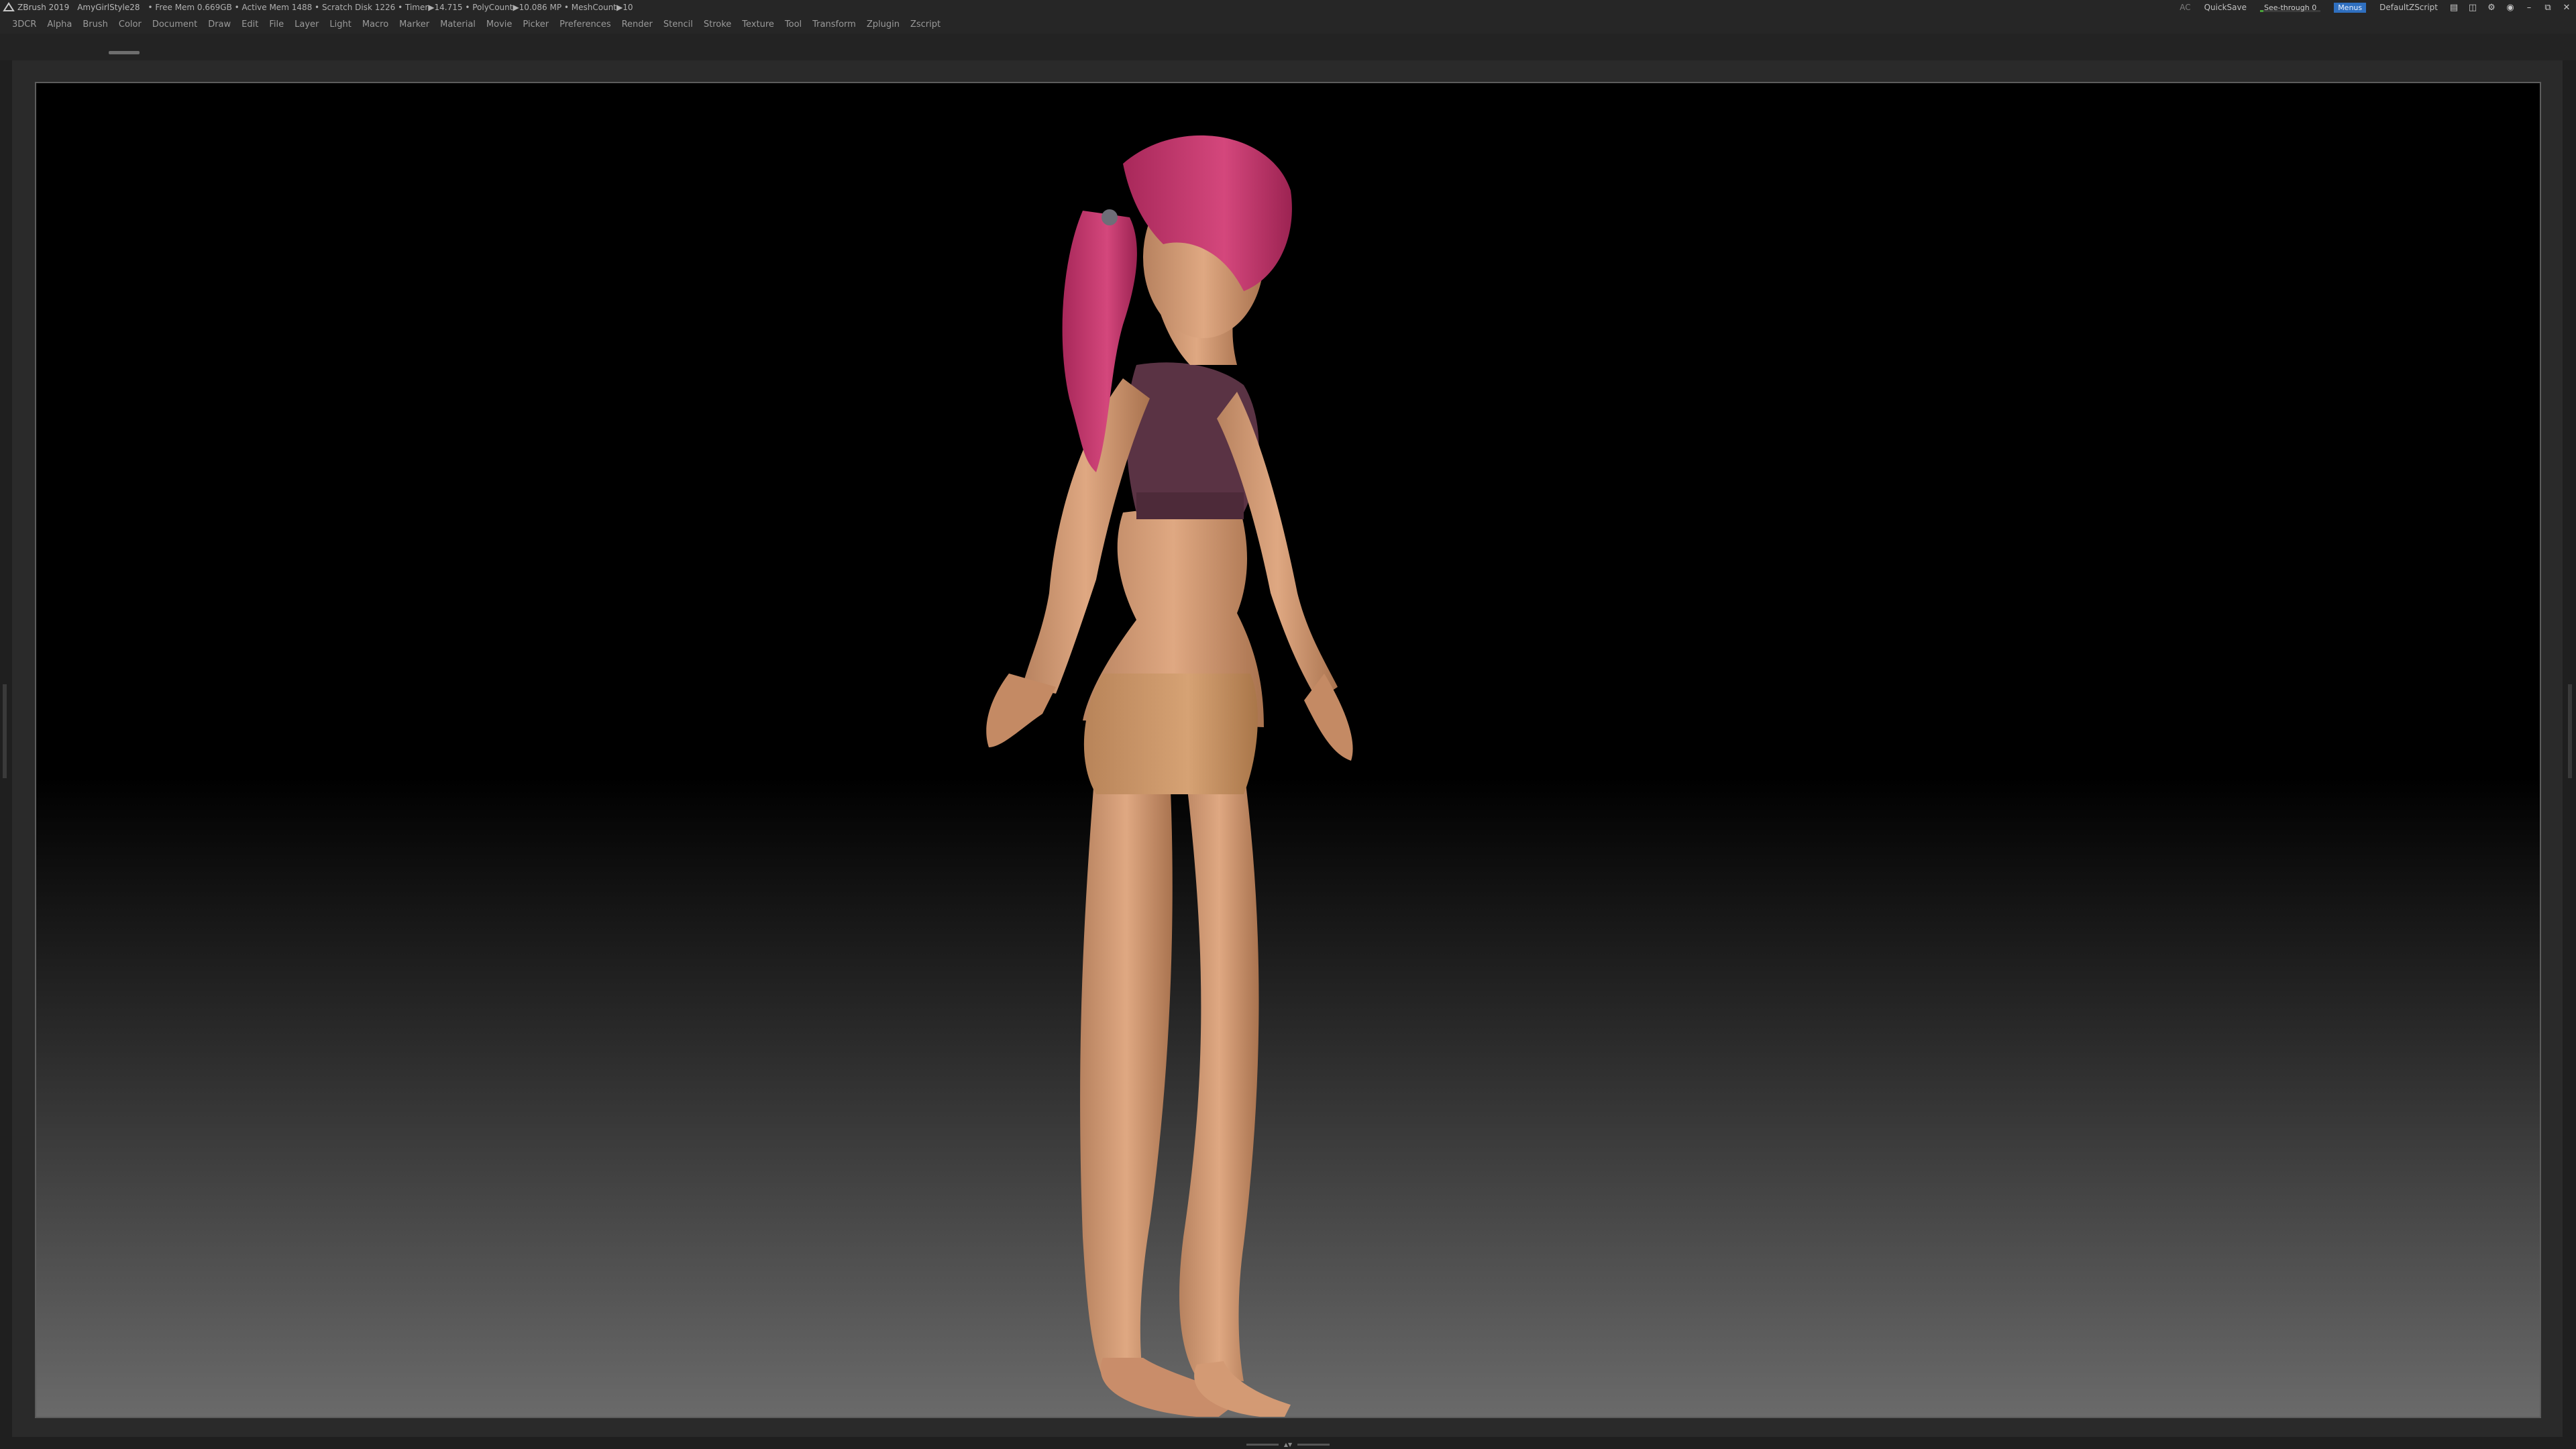 This screenshot has width=2576, height=1449. Describe the element at coordinates (130, 24) in the screenshot. I see `menu-color: Color` at that location.